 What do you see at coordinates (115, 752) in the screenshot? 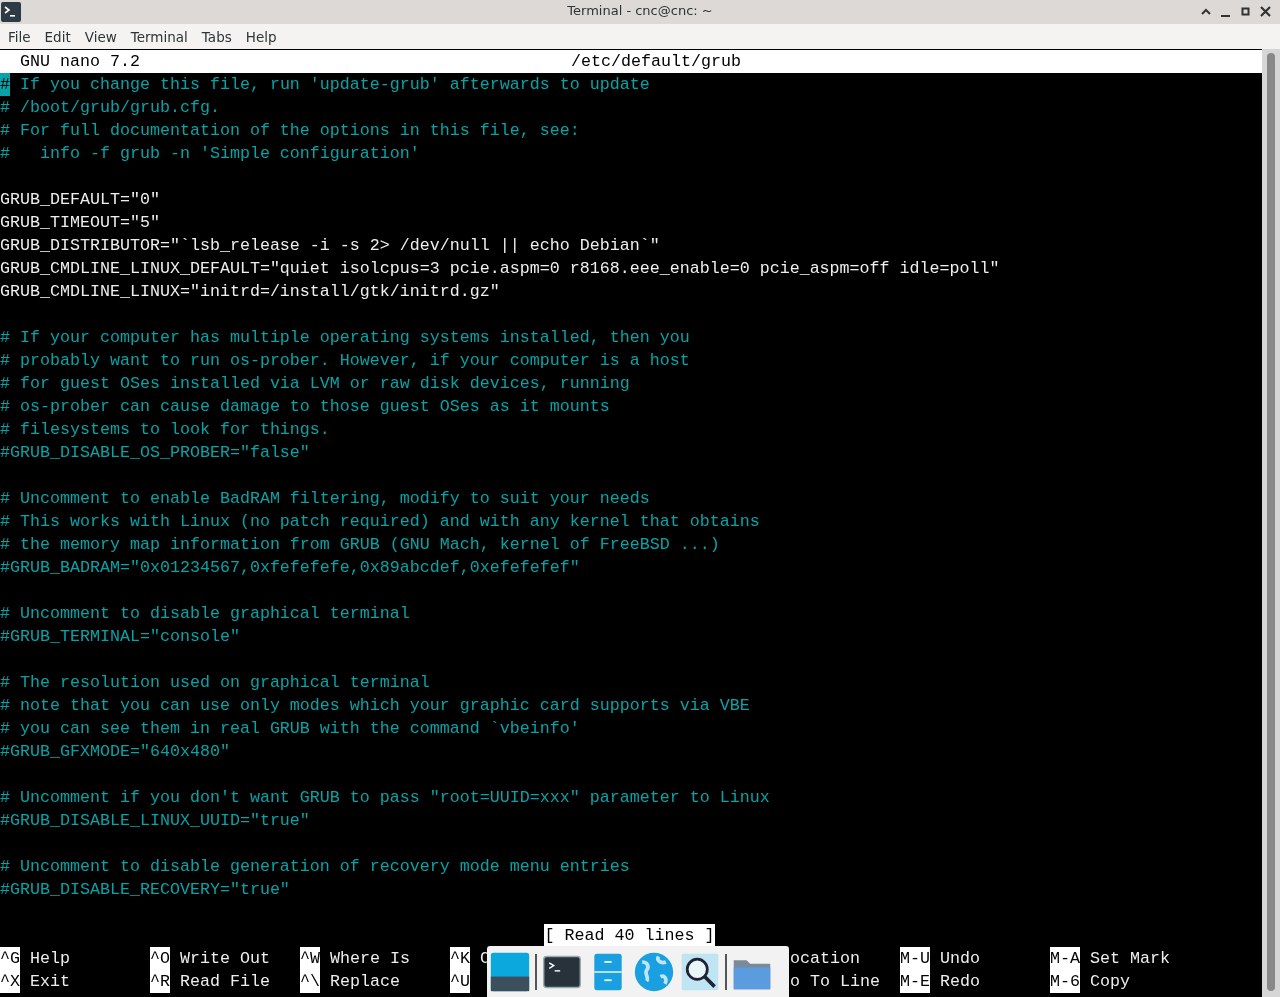
I see `comment-line: #GRUB_GFXMODE="640x480"` at bounding box center [115, 752].